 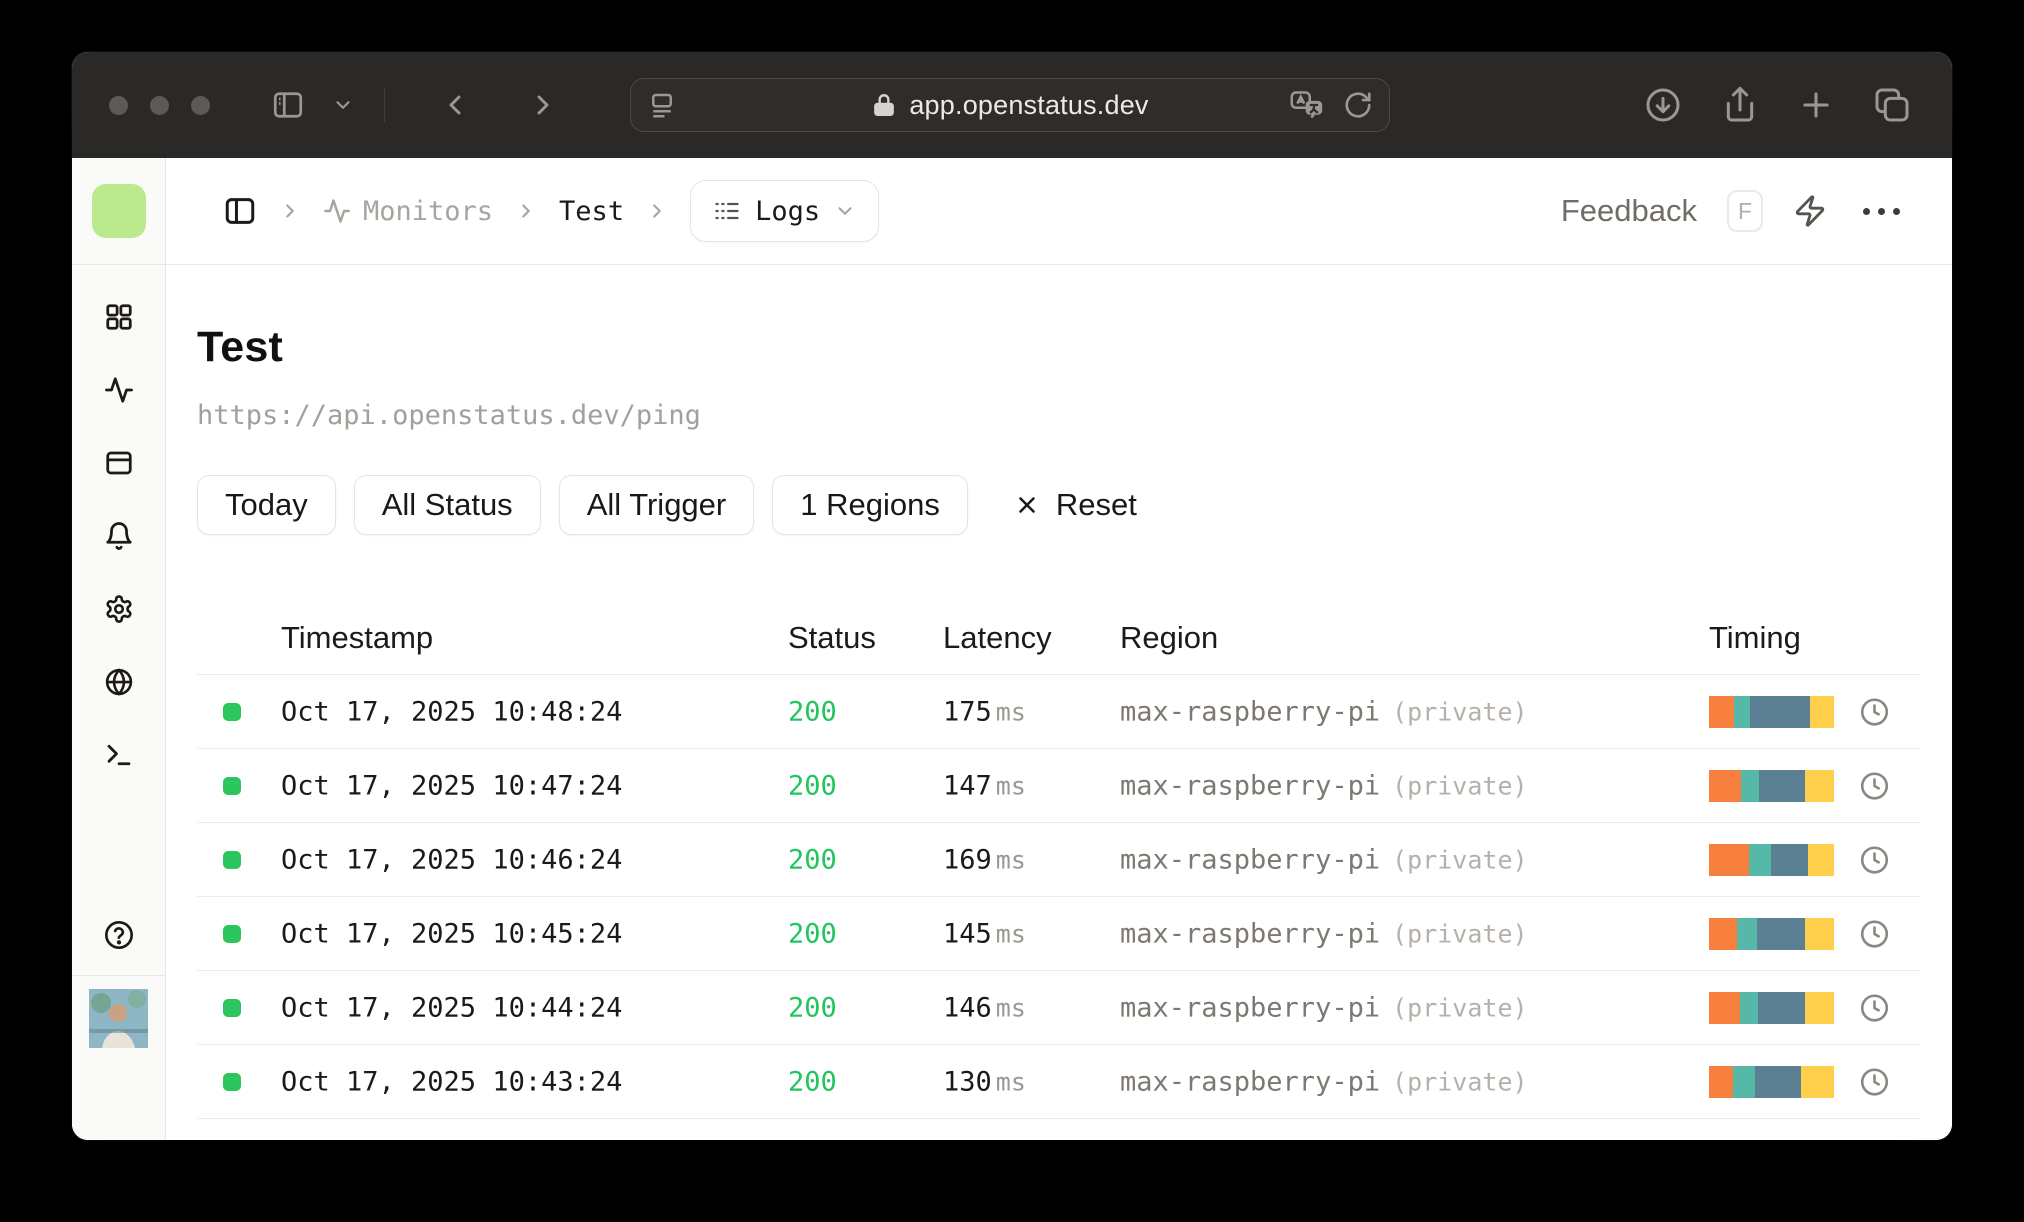 What do you see at coordinates (591, 211) in the screenshot?
I see `breadcrumb-monitor-name: Test` at bounding box center [591, 211].